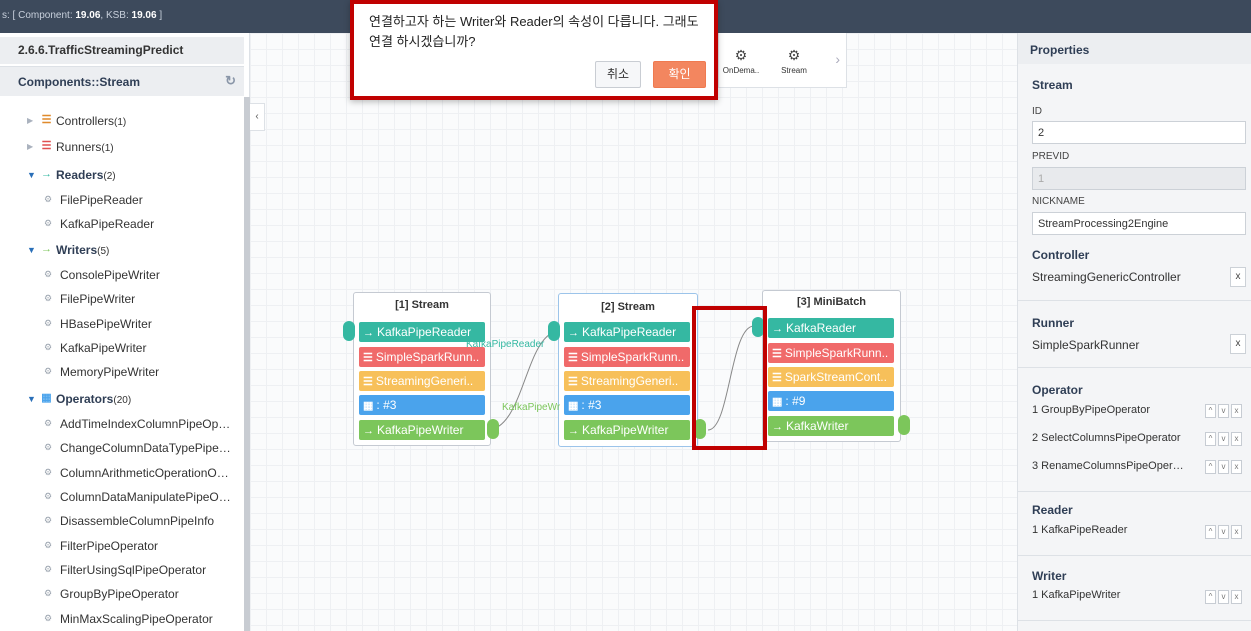 The height and width of the screenshot is (631, 1251). Describe the element at coordinates (1139, 132) in the screenshot. I see `id-field: 2` at that location.